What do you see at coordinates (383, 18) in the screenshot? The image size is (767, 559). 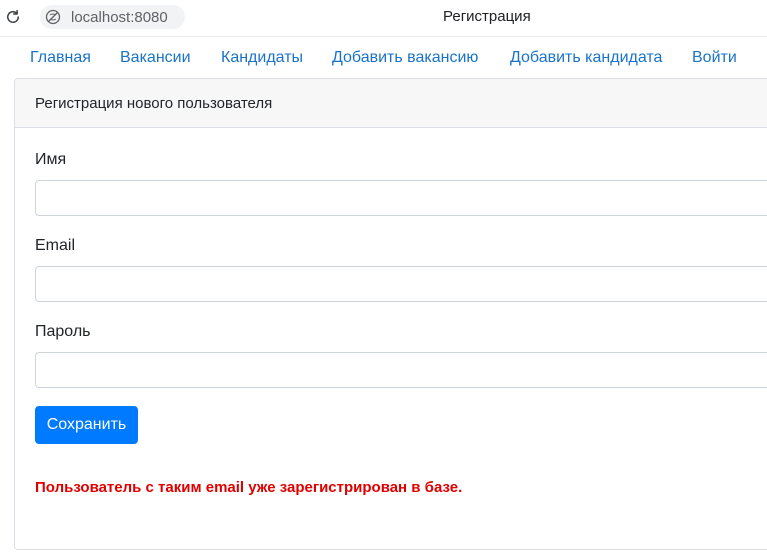 I see `browser-toolbar: localhost:8080 Регистрация` at bounding box center [383, 18].